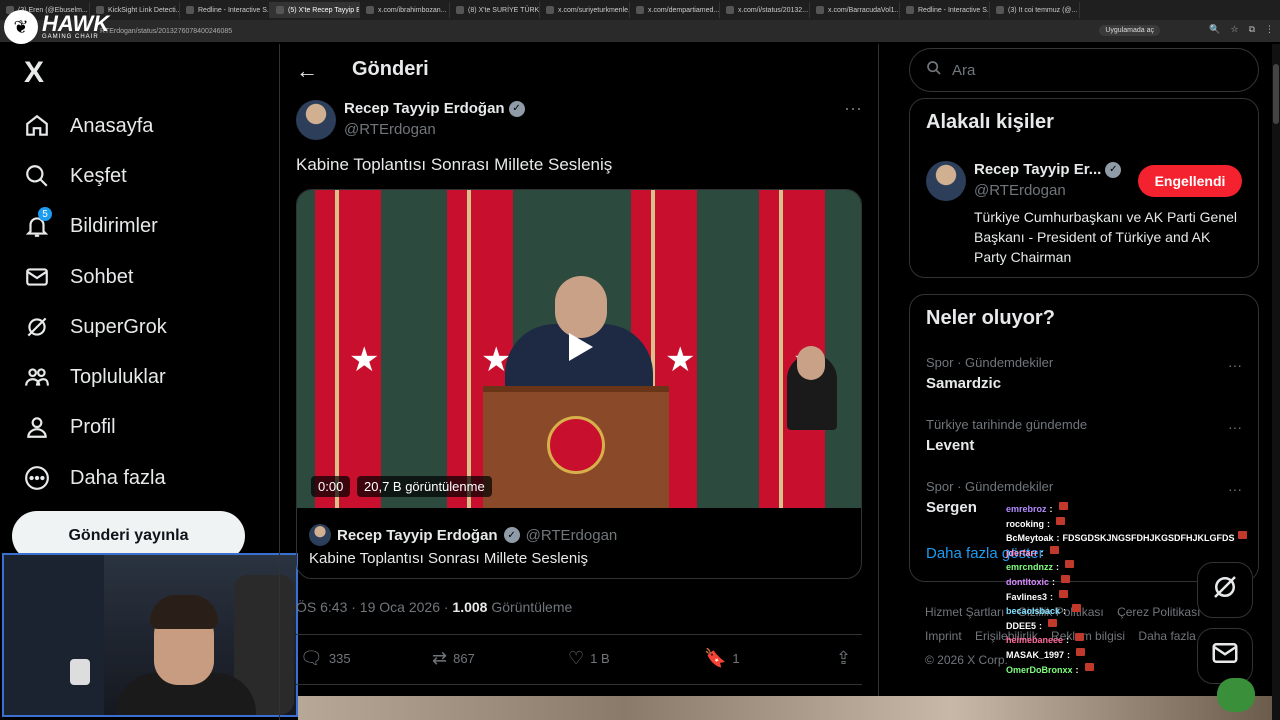 The width and height of the screenshot is (1280, 720). I want to click on nav-notifications: 5 Bildirimler, so click(91, 225).